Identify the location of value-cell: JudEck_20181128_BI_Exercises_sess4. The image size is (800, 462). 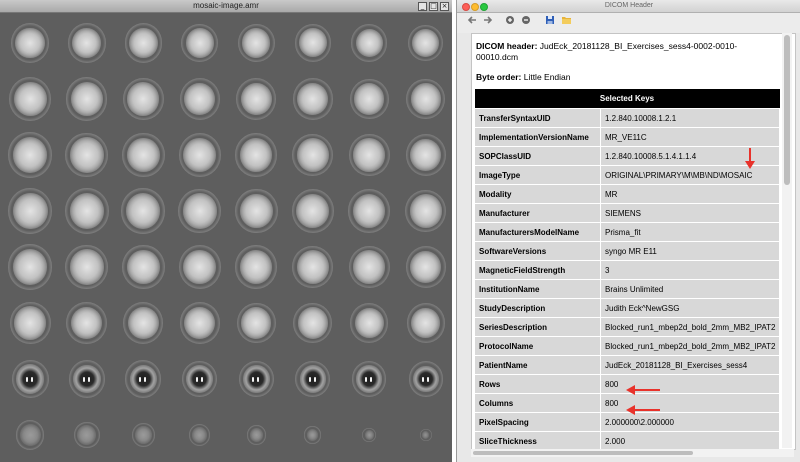
(690, 365).